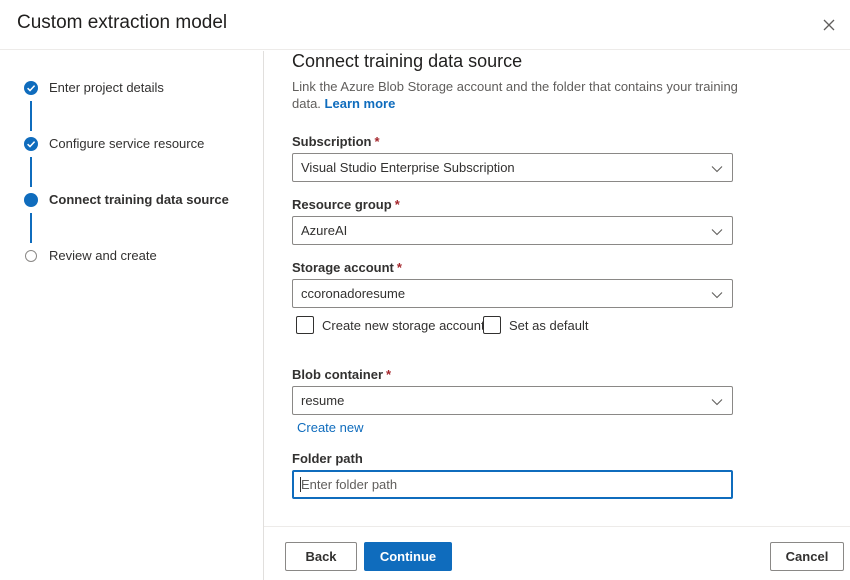 This screenshot has width=850, height=580. I want to click on blob-container-label: Blob container *, so click(341, 374).